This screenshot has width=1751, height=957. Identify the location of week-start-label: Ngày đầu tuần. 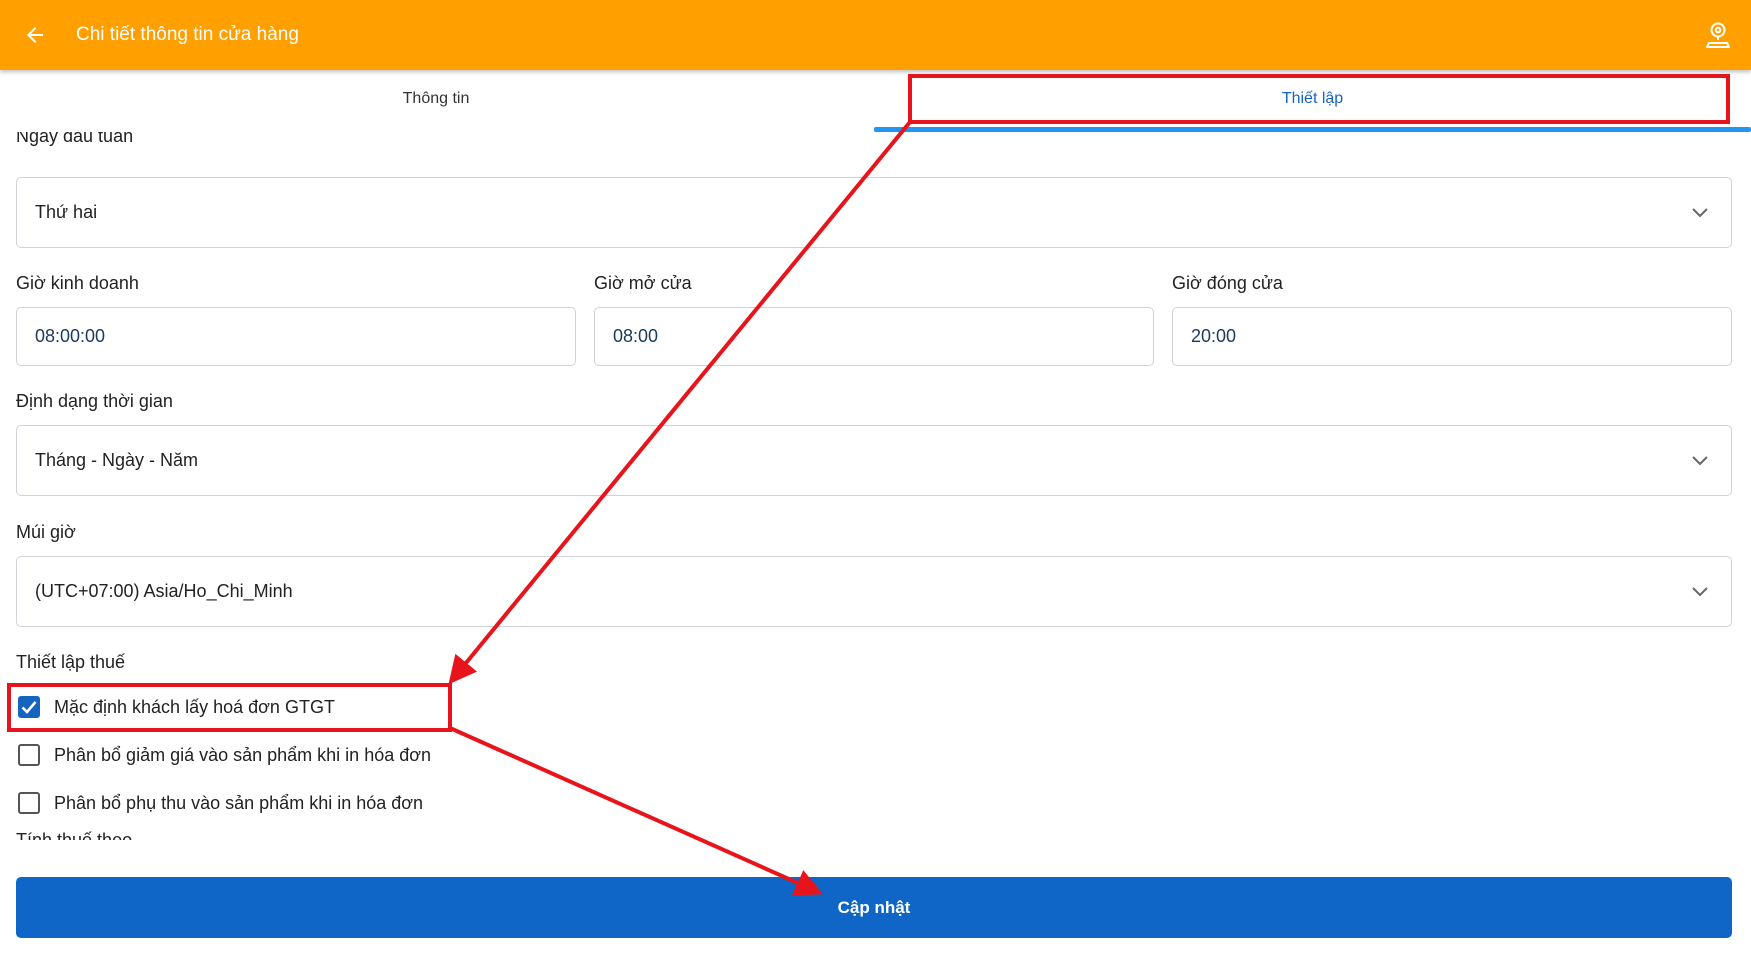
(75, 139).